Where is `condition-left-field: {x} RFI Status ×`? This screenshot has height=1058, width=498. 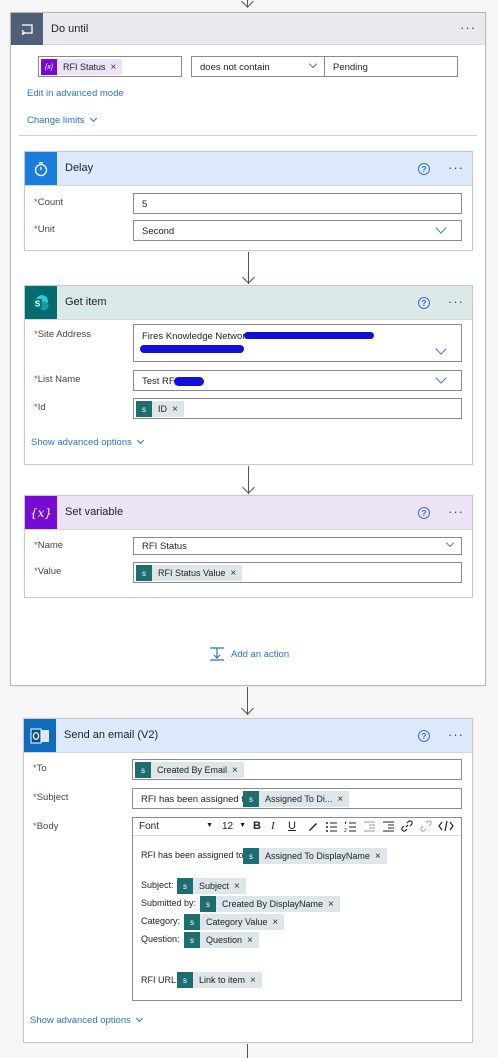 condition-left-field: {x} RFI Status × is located at coordinates (110, 66).